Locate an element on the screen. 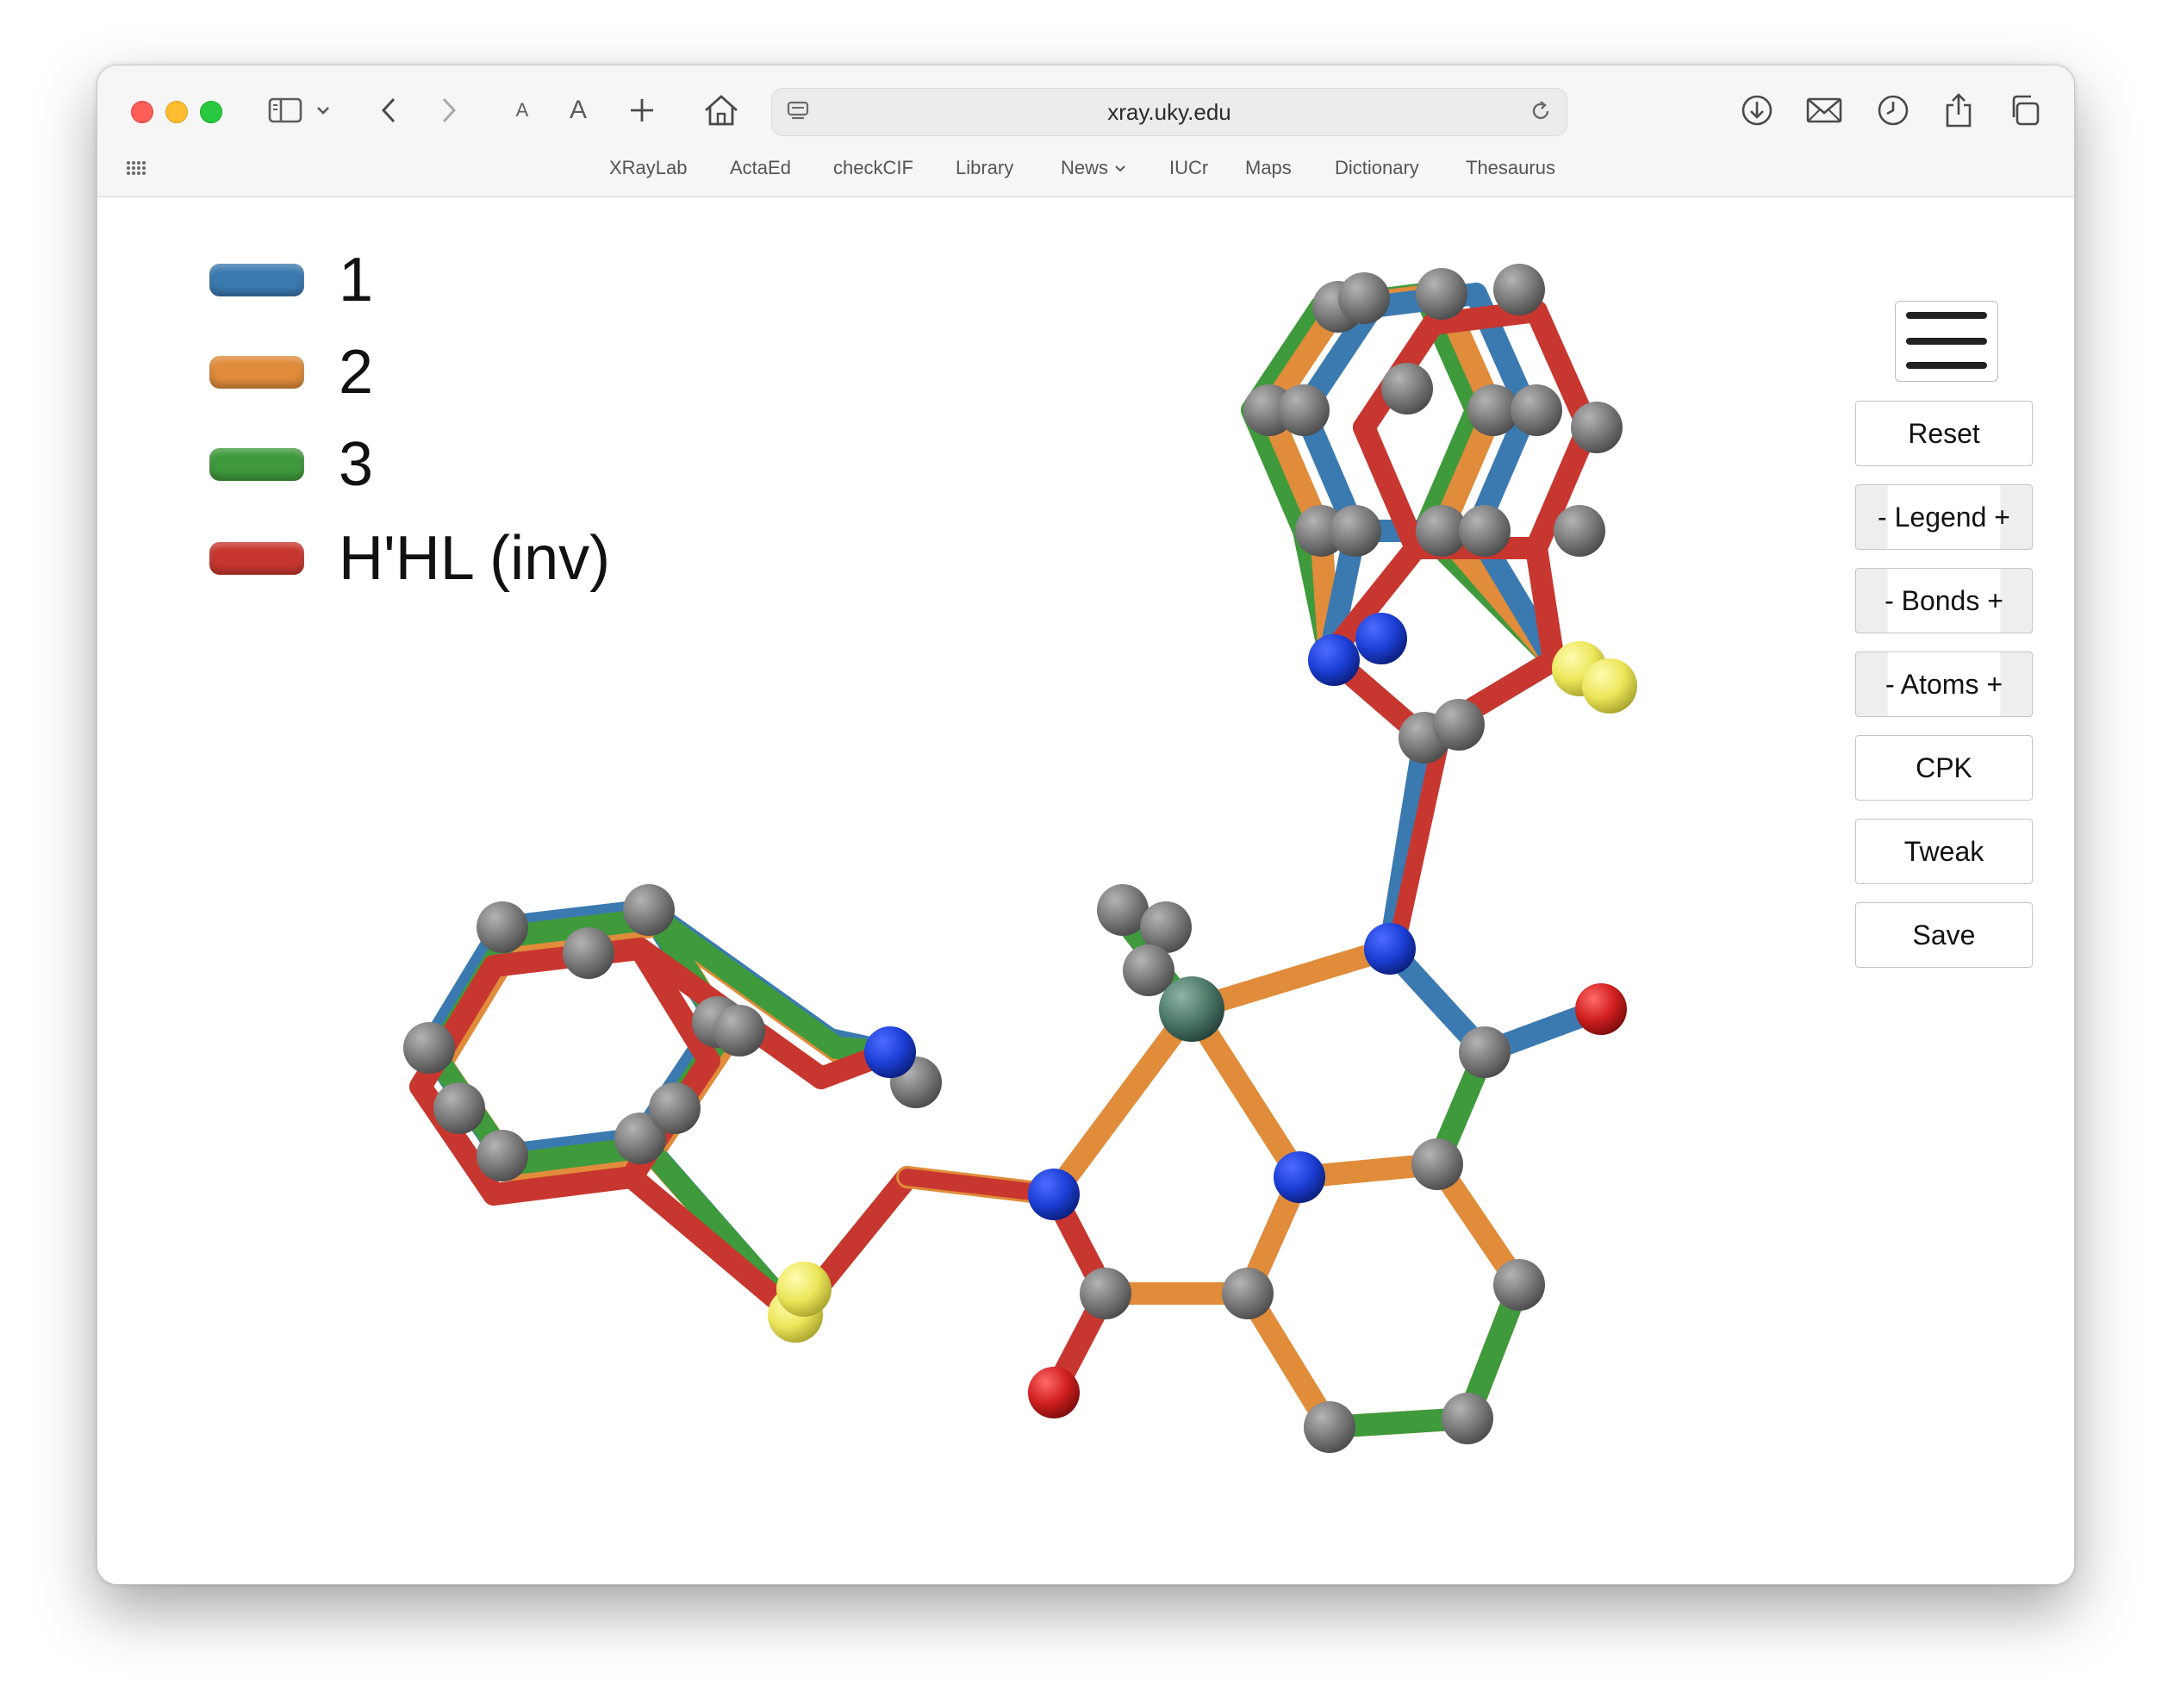 This screenshot has width=2168, height=1708. mail-icon is located at coordinates (1824, 110).